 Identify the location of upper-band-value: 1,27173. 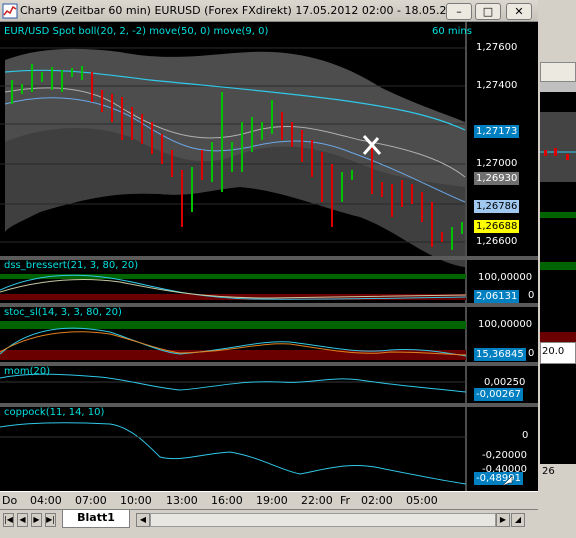
(497, 131).